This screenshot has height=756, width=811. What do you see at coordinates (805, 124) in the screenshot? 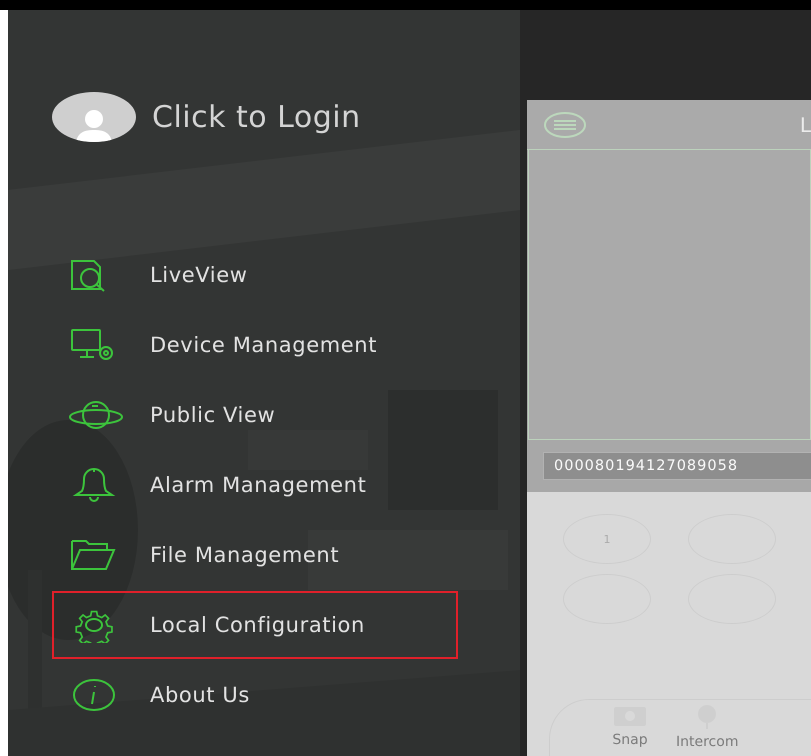
I see `panel-title: L` at bounding box center [805, 124].